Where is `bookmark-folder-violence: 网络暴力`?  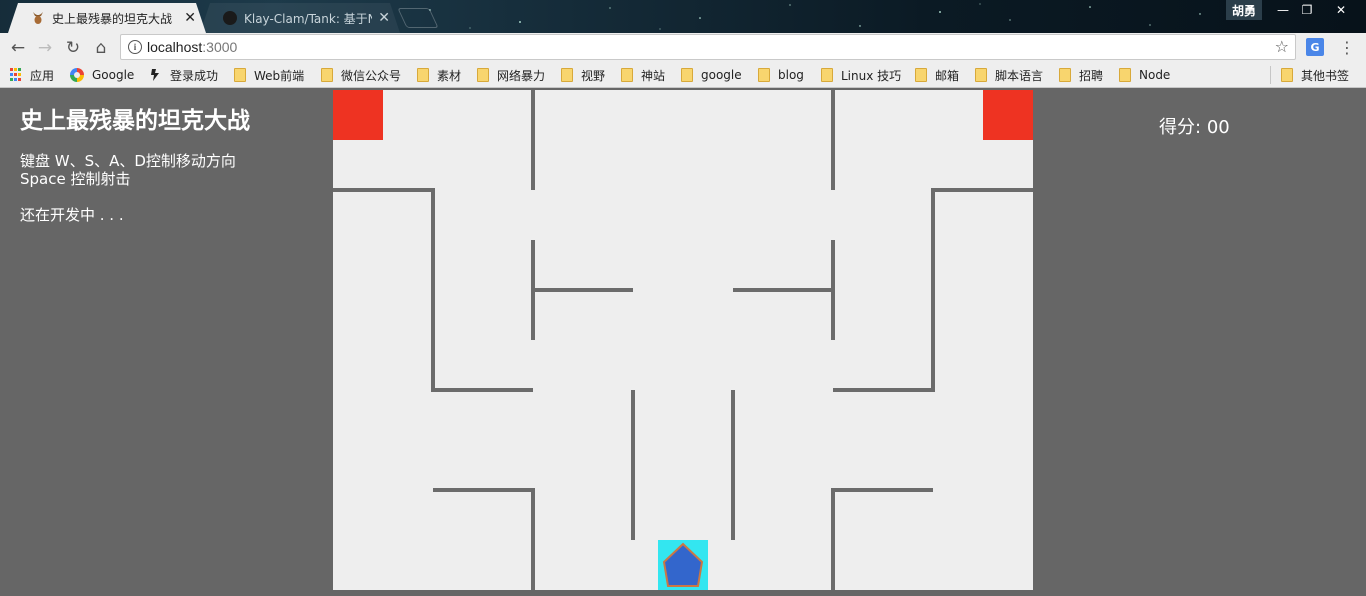
bookmark-folder-violence: 网络暴力 is located at coordinates (511, 75).